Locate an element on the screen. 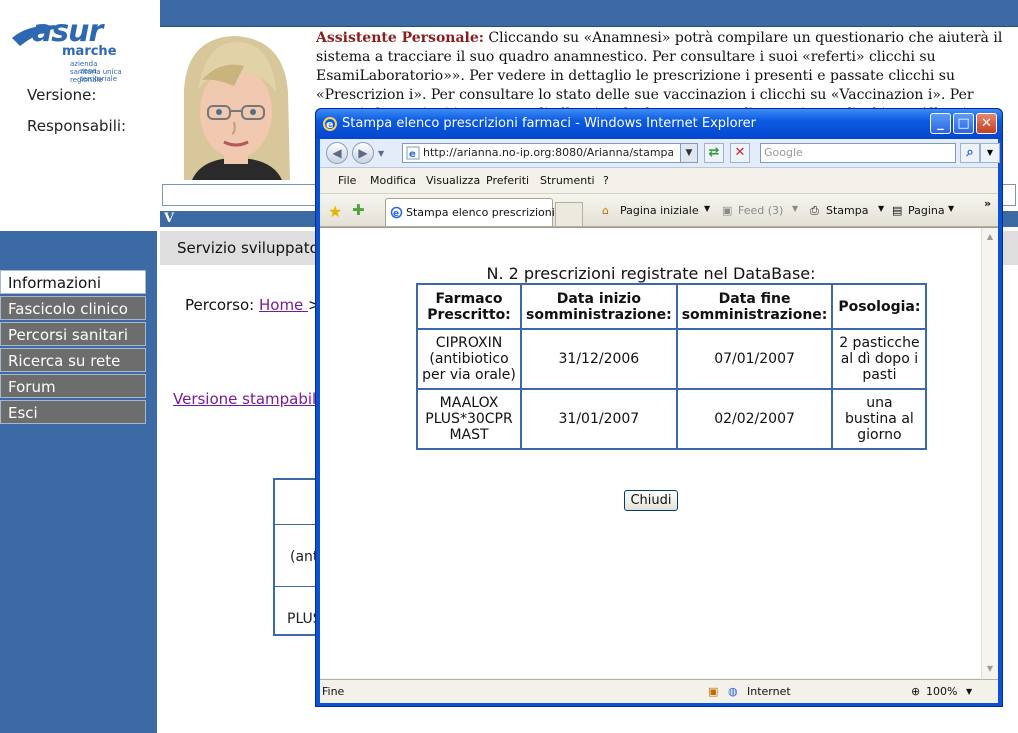 This screenshot has width=1018, height=733. breadcrumb: Percorso: Home > is located at coordinates (253, 305).